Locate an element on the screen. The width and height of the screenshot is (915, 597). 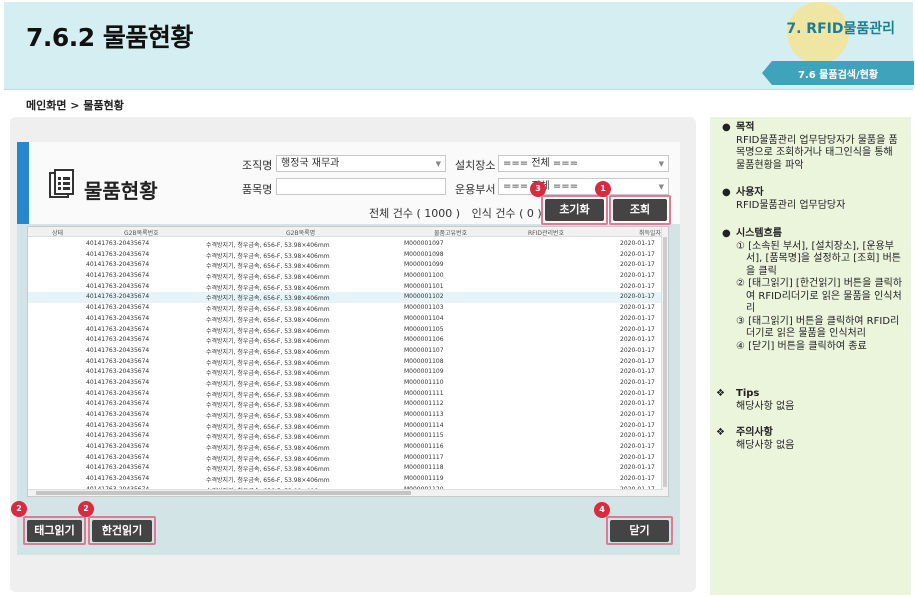
table-cell: M000001103 is located at coordinates (424, 308).